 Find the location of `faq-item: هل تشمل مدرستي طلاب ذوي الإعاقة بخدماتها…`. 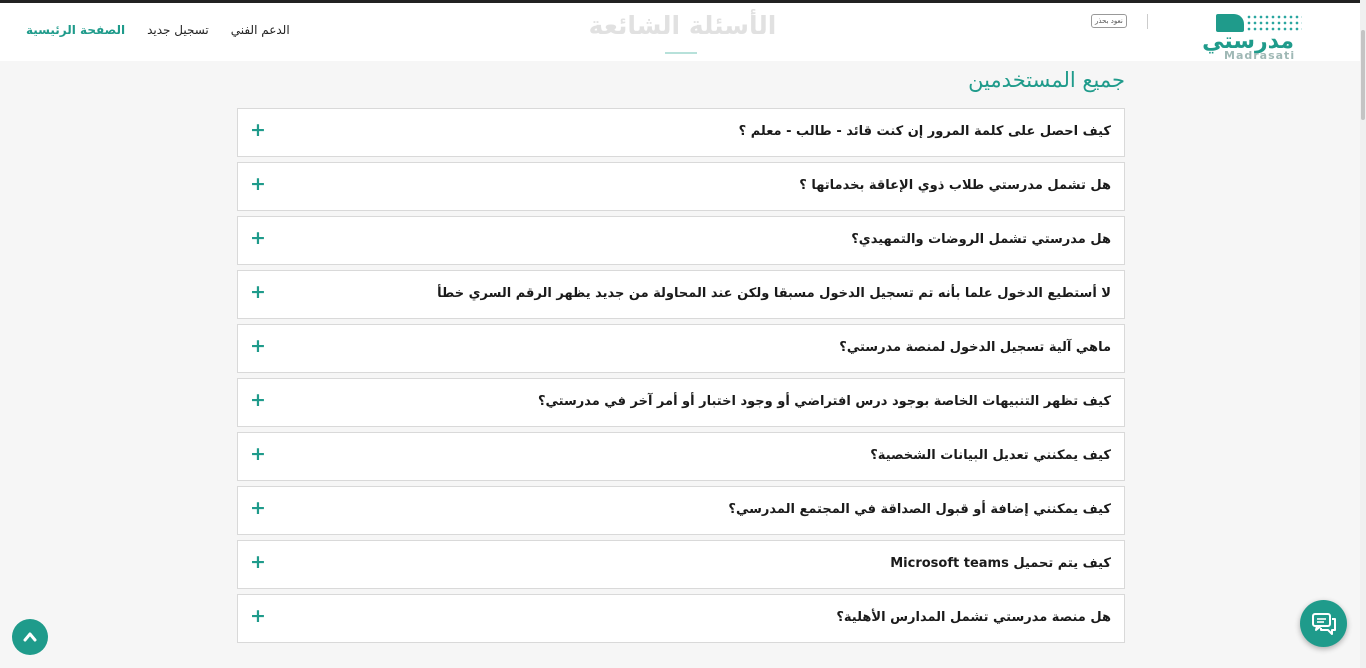

faq-item: هل تشمل مدرستي طلاب ذوي الإعاقة بخدماتها… is located at coordinates (681, 186).